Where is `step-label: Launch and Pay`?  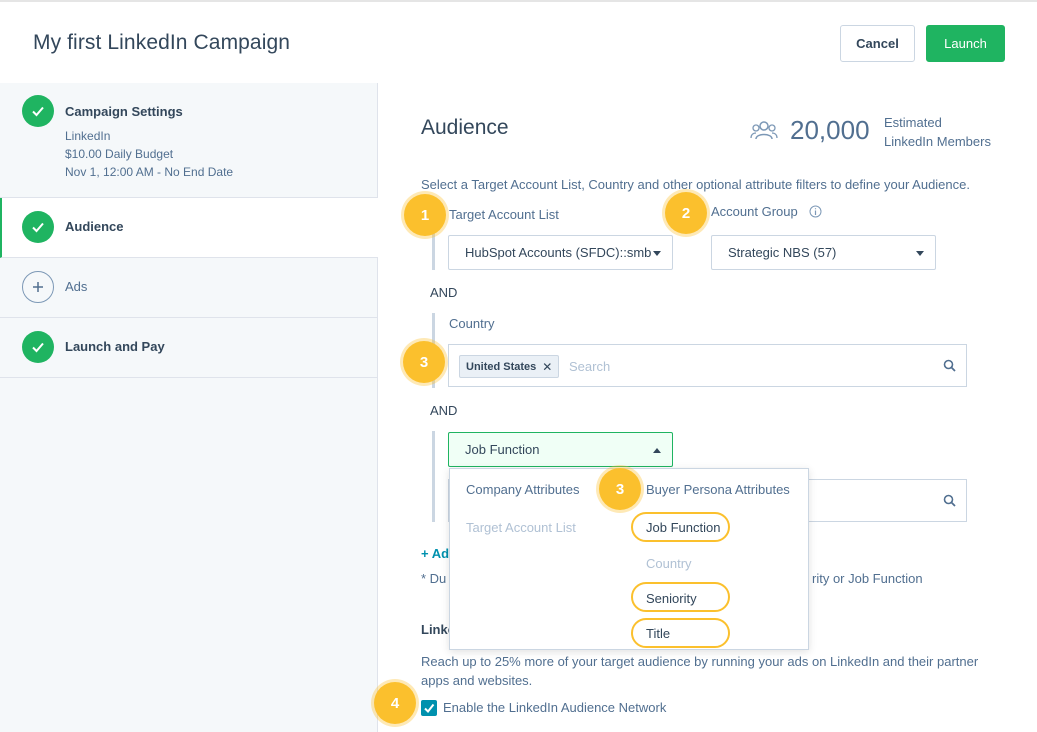 step-label: Launch and Pay is located at coordinates (115, 346).